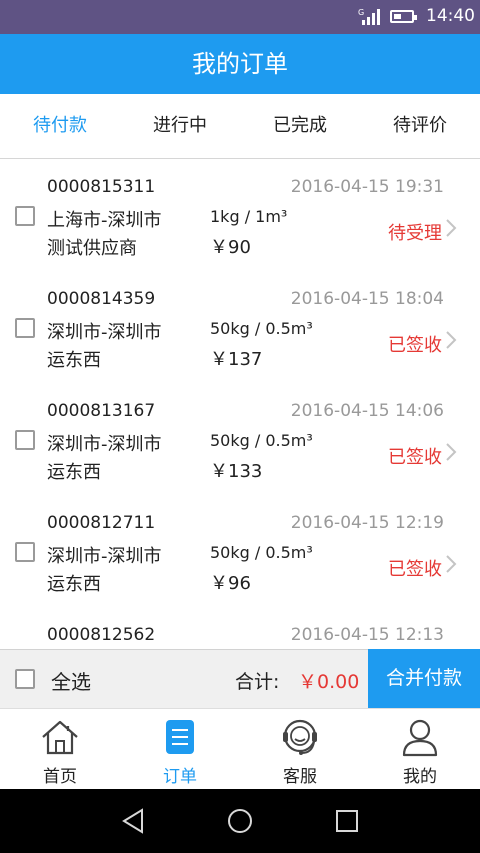  What do you see at coordinates (101, 187) in the screenshot?
I see `order-number: 0000815311` at bounding box center [101, 187].